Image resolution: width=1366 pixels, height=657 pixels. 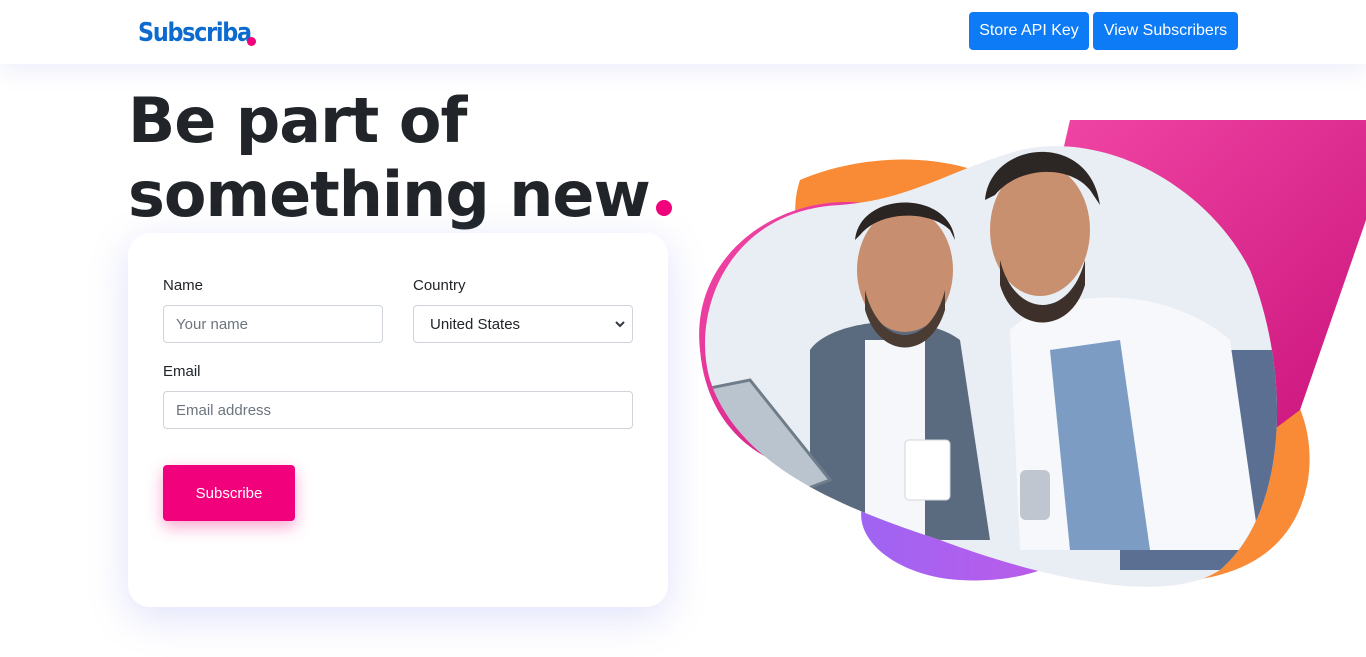 What do you see at coordinates (182, 371) in the screenshot?
I see `email-label: Email` at bounding box center [182, 371].